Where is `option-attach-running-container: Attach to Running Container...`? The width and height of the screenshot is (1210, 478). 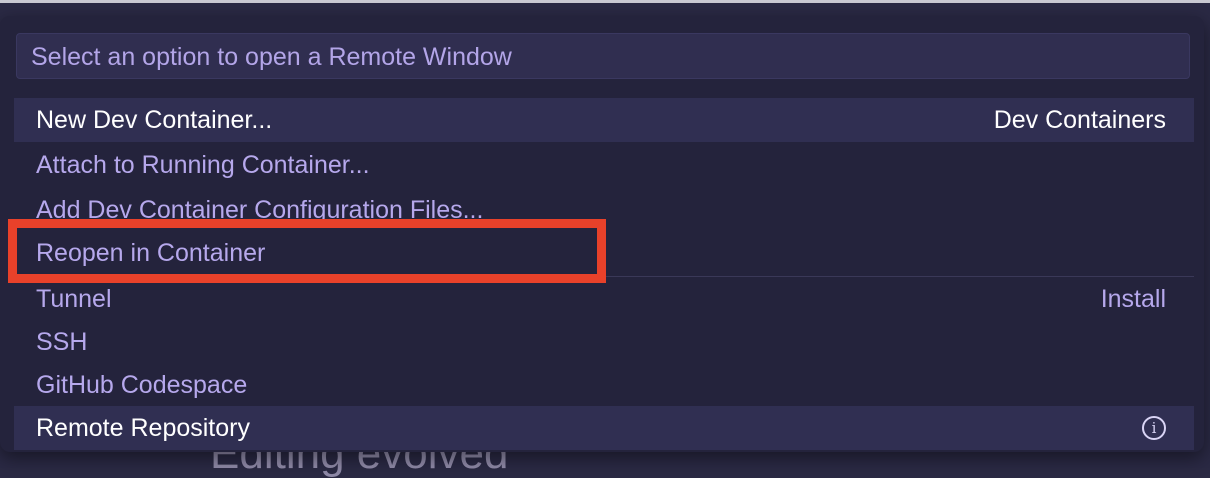
option-attach-running-container: Attach to Running Container... is located at coordinates (604, 165).